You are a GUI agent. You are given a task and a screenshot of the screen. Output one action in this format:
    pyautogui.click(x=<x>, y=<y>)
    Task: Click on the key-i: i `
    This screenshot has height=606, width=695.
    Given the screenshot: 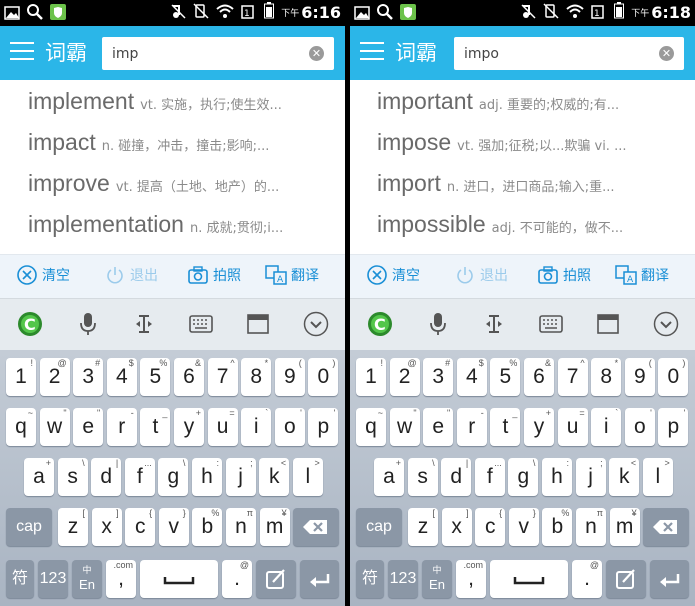 What is the action you would take?
    pyautogui.click(x=256, y=427)
    